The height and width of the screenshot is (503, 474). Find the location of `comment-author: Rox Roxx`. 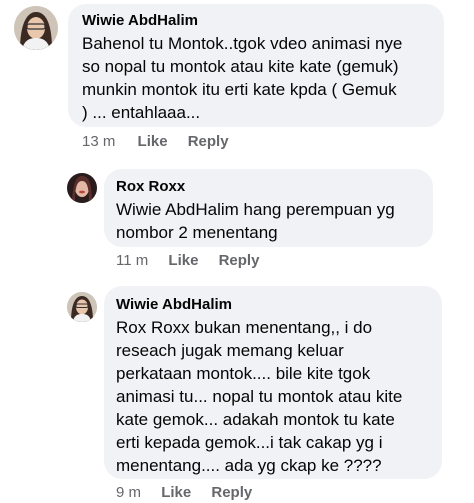

comment-author: Rox Roxx is located at coordinates (150, 186).